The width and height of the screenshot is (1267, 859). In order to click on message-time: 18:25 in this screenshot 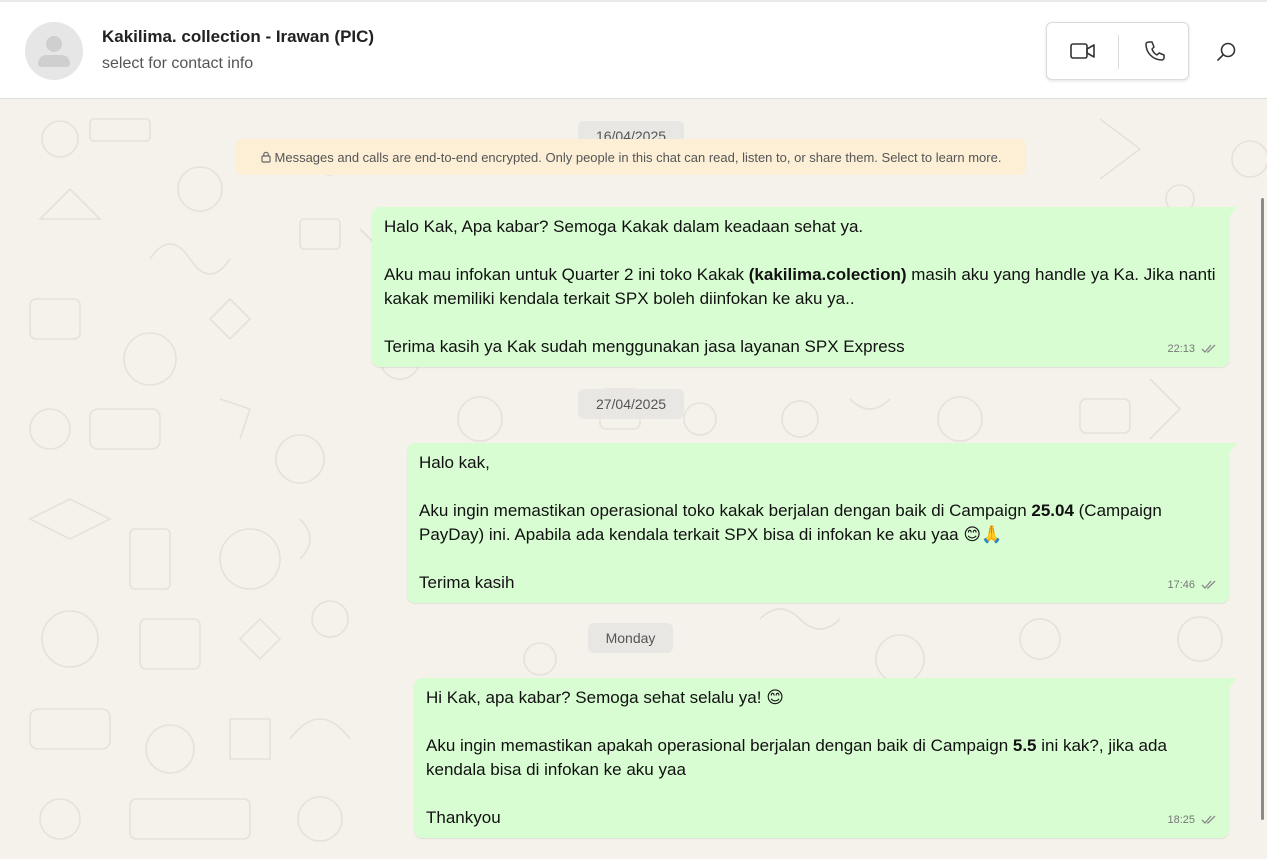, I will do `click(1181, 820)`.